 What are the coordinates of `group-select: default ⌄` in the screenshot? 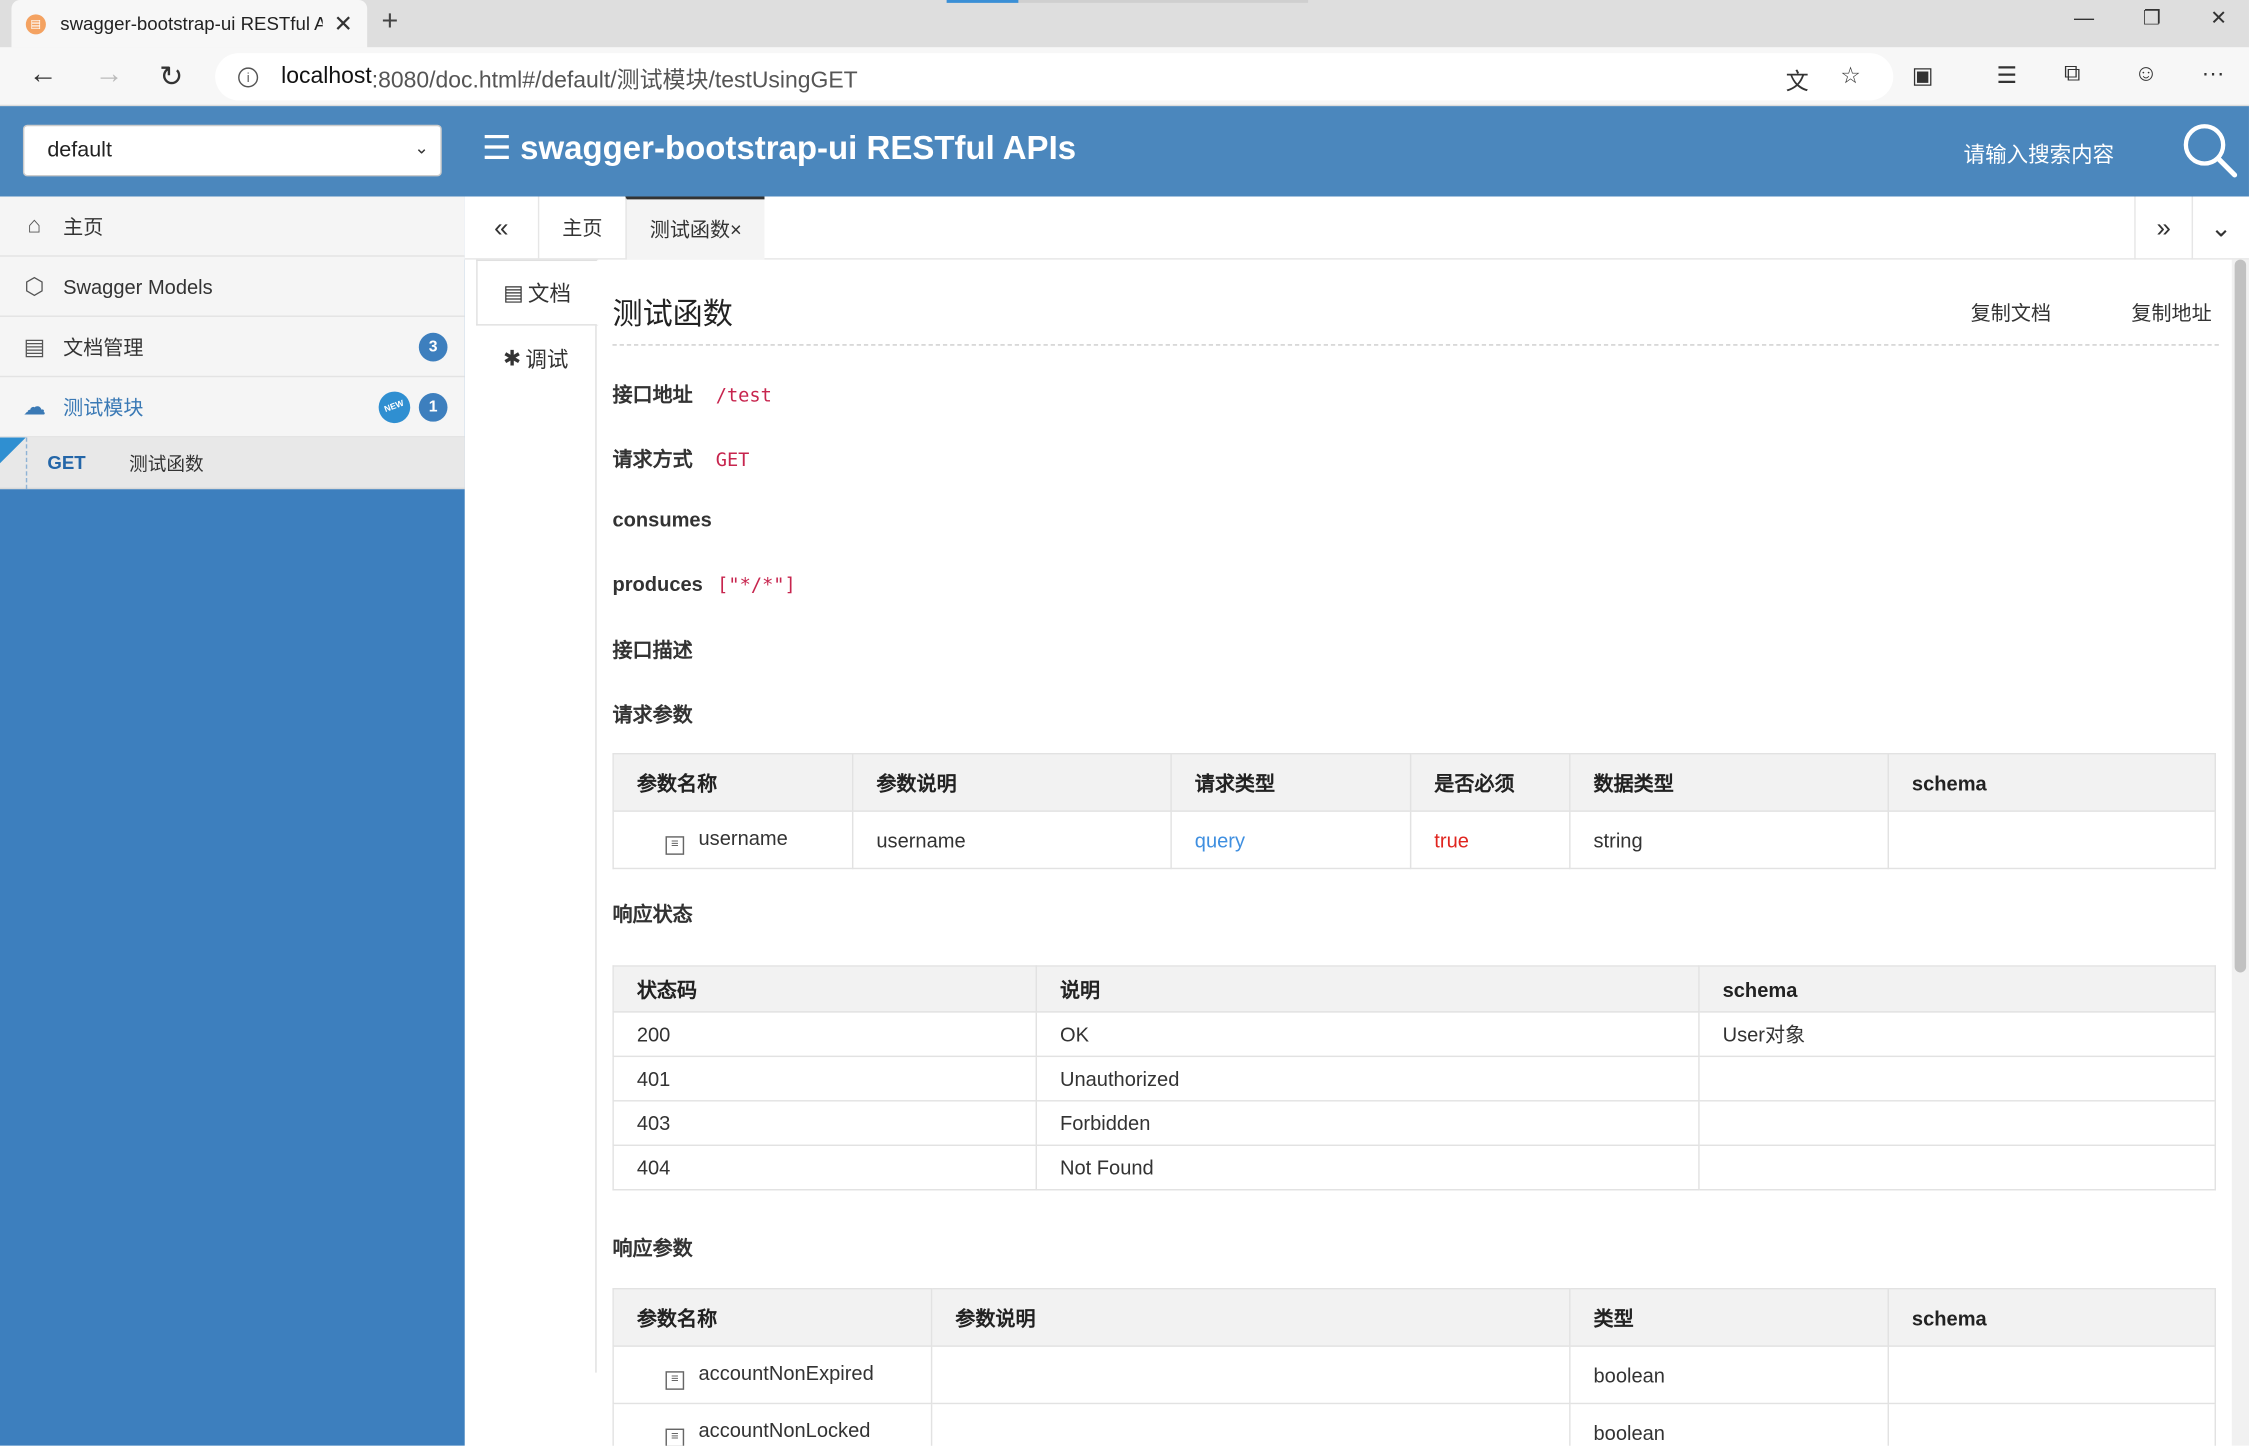 It's located at (232, 150).